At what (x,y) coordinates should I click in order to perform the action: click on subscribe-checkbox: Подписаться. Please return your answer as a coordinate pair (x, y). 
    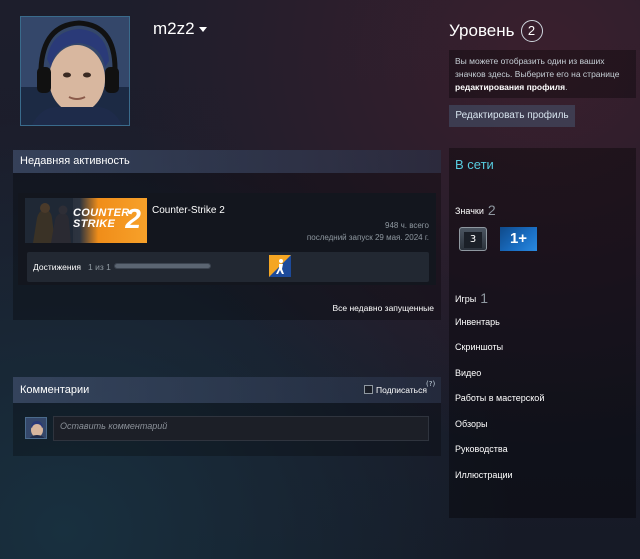
    Looking at the image, I should click on (395, 390).